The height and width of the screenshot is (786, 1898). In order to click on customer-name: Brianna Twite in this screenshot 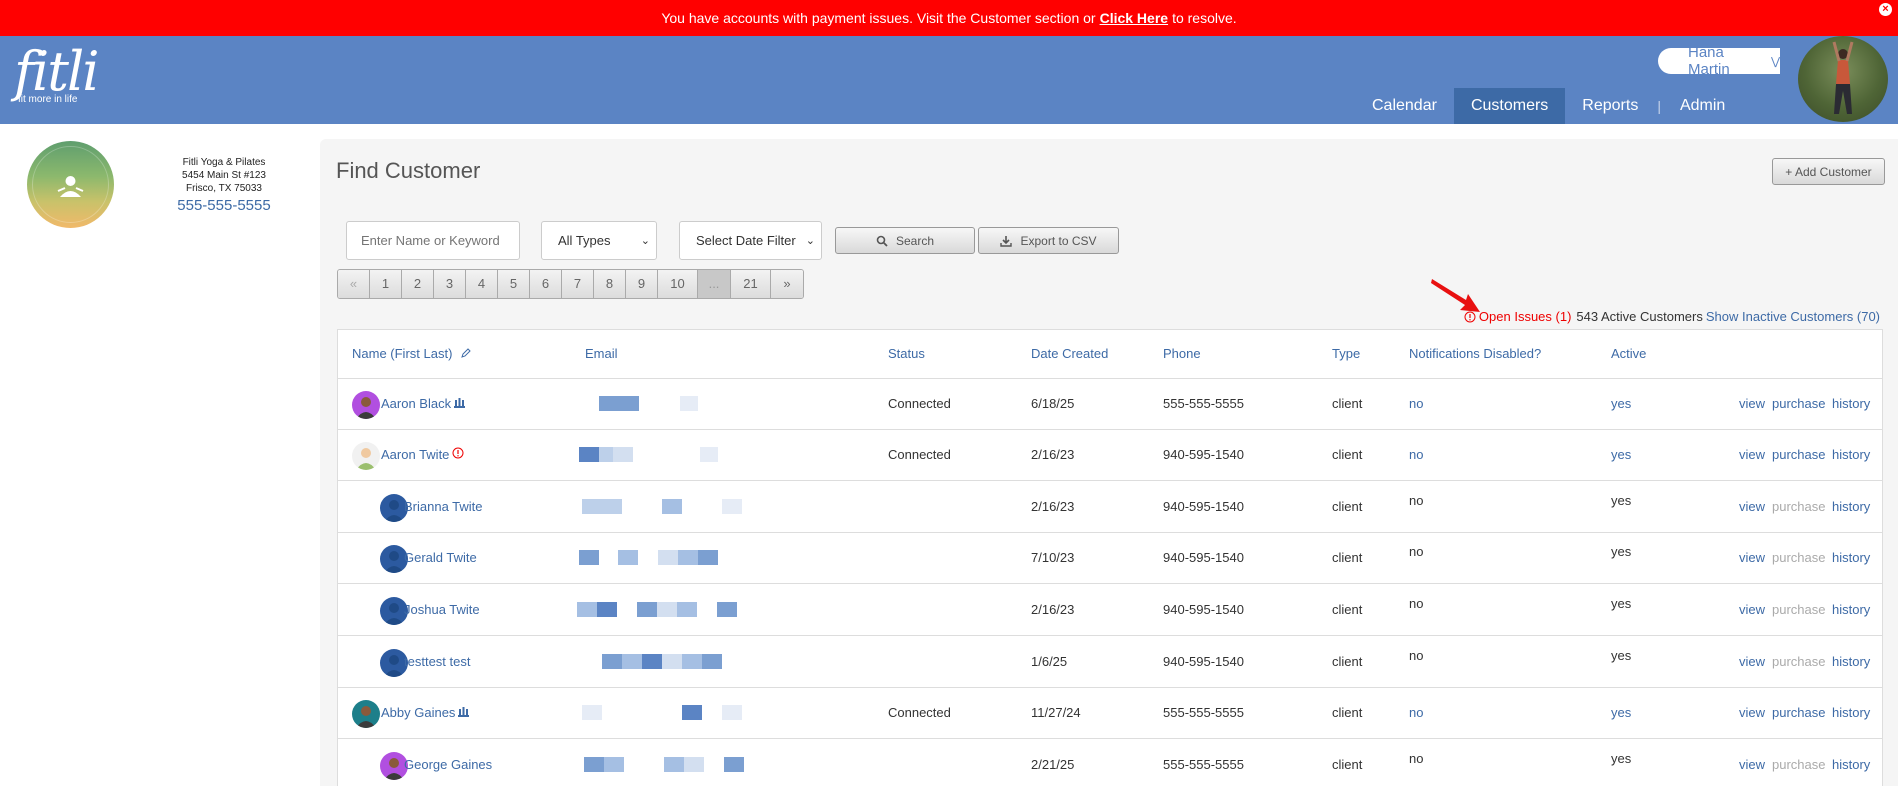, I will do `click(443, 506)`.